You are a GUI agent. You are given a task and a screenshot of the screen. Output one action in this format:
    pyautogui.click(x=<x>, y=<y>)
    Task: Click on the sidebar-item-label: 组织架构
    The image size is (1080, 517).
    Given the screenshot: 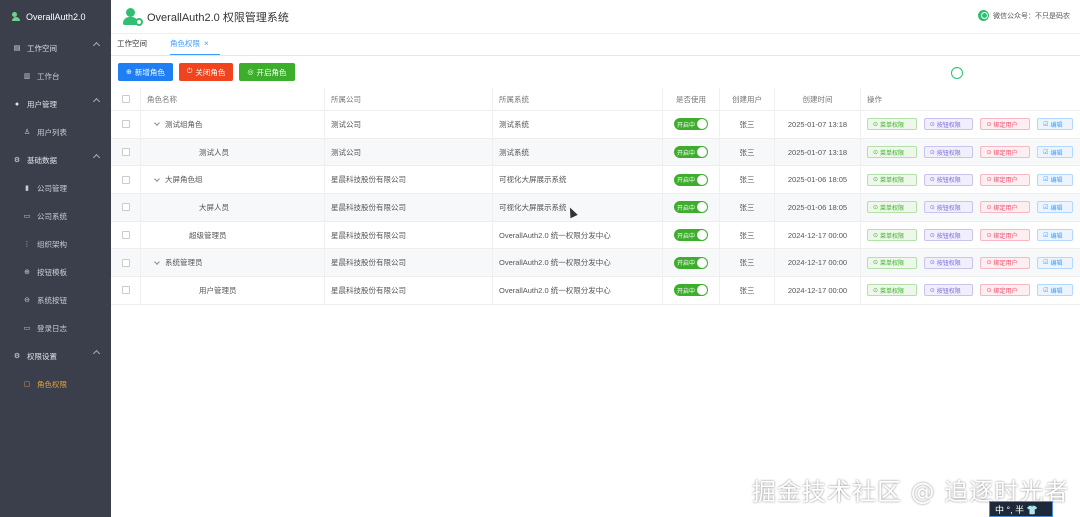 What is the action you would take?
    pyautogui.click(x=52, y=244)
    